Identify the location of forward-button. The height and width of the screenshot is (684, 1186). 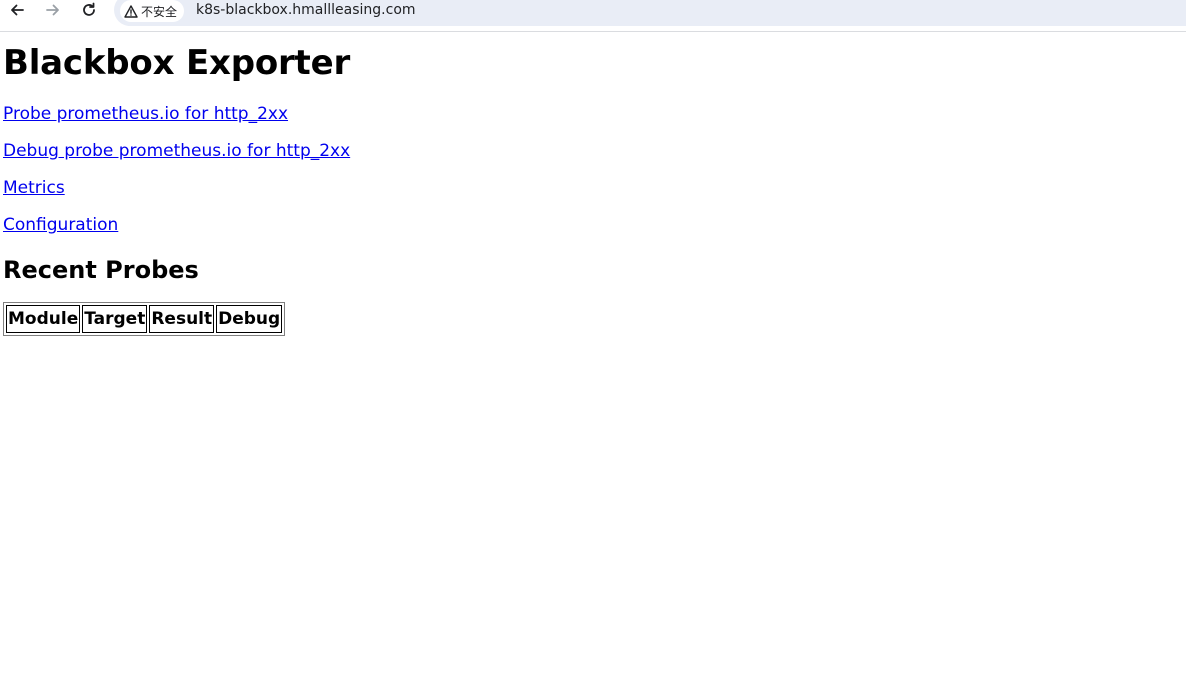
(53, 10).